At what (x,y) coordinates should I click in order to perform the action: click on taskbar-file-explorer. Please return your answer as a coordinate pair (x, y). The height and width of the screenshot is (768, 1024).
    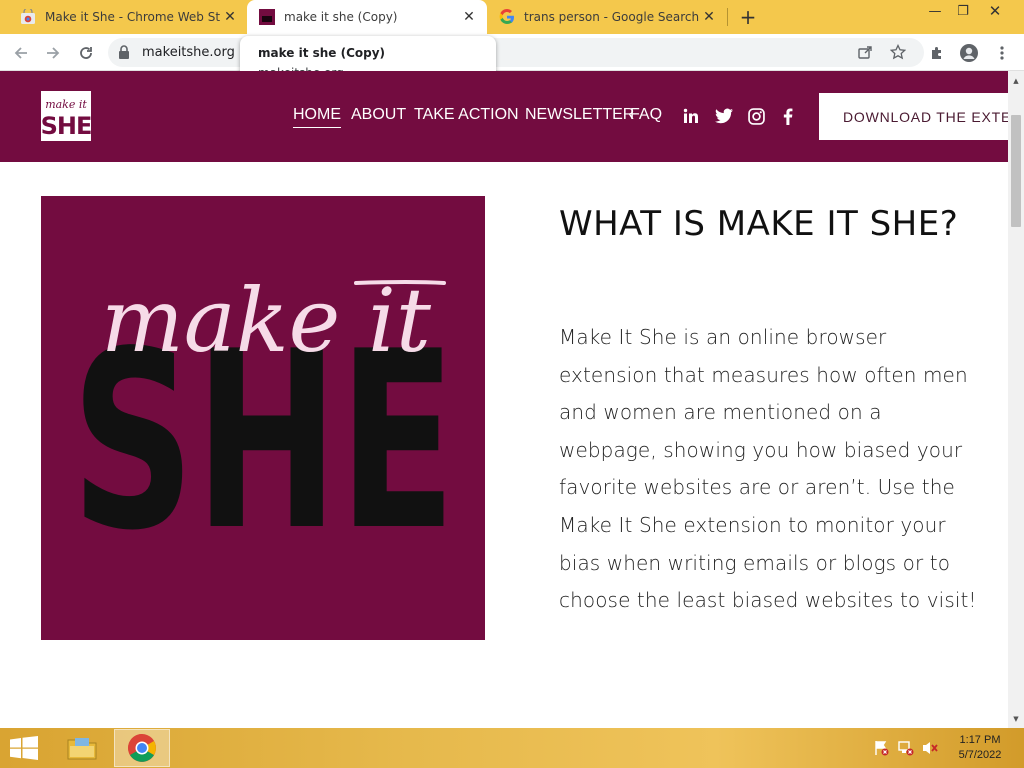
    Looking at the image, I should click on (82, 748).